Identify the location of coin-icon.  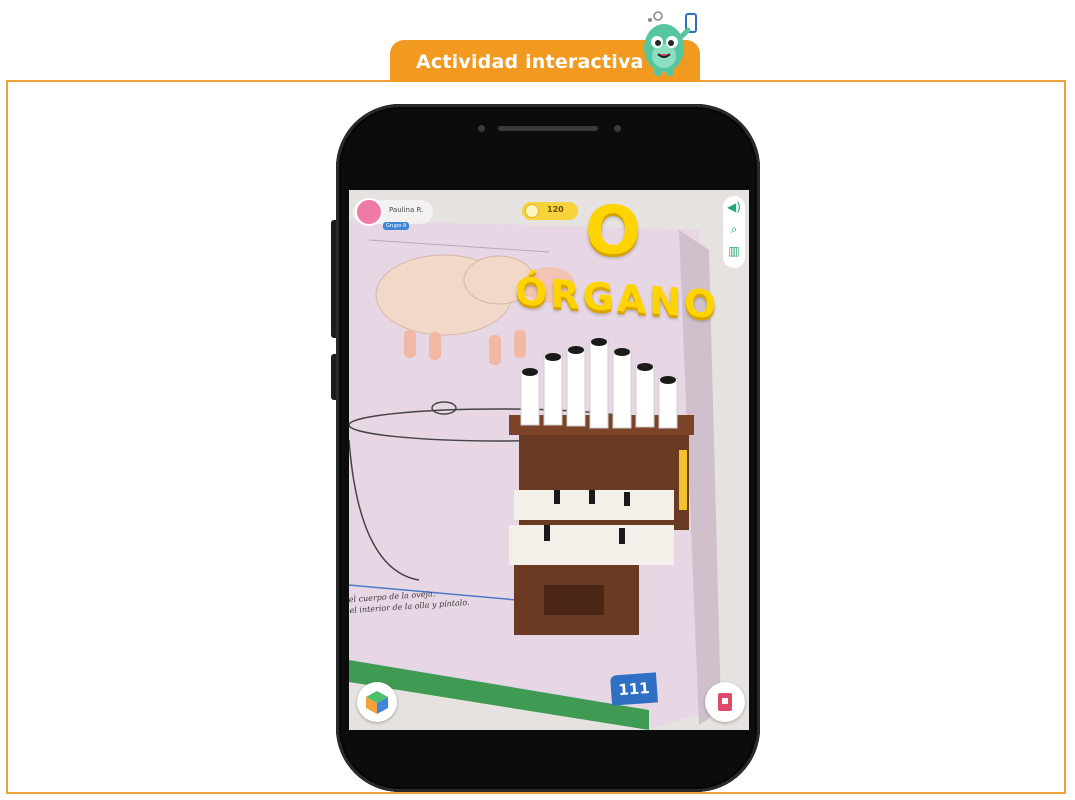
(532, 211).